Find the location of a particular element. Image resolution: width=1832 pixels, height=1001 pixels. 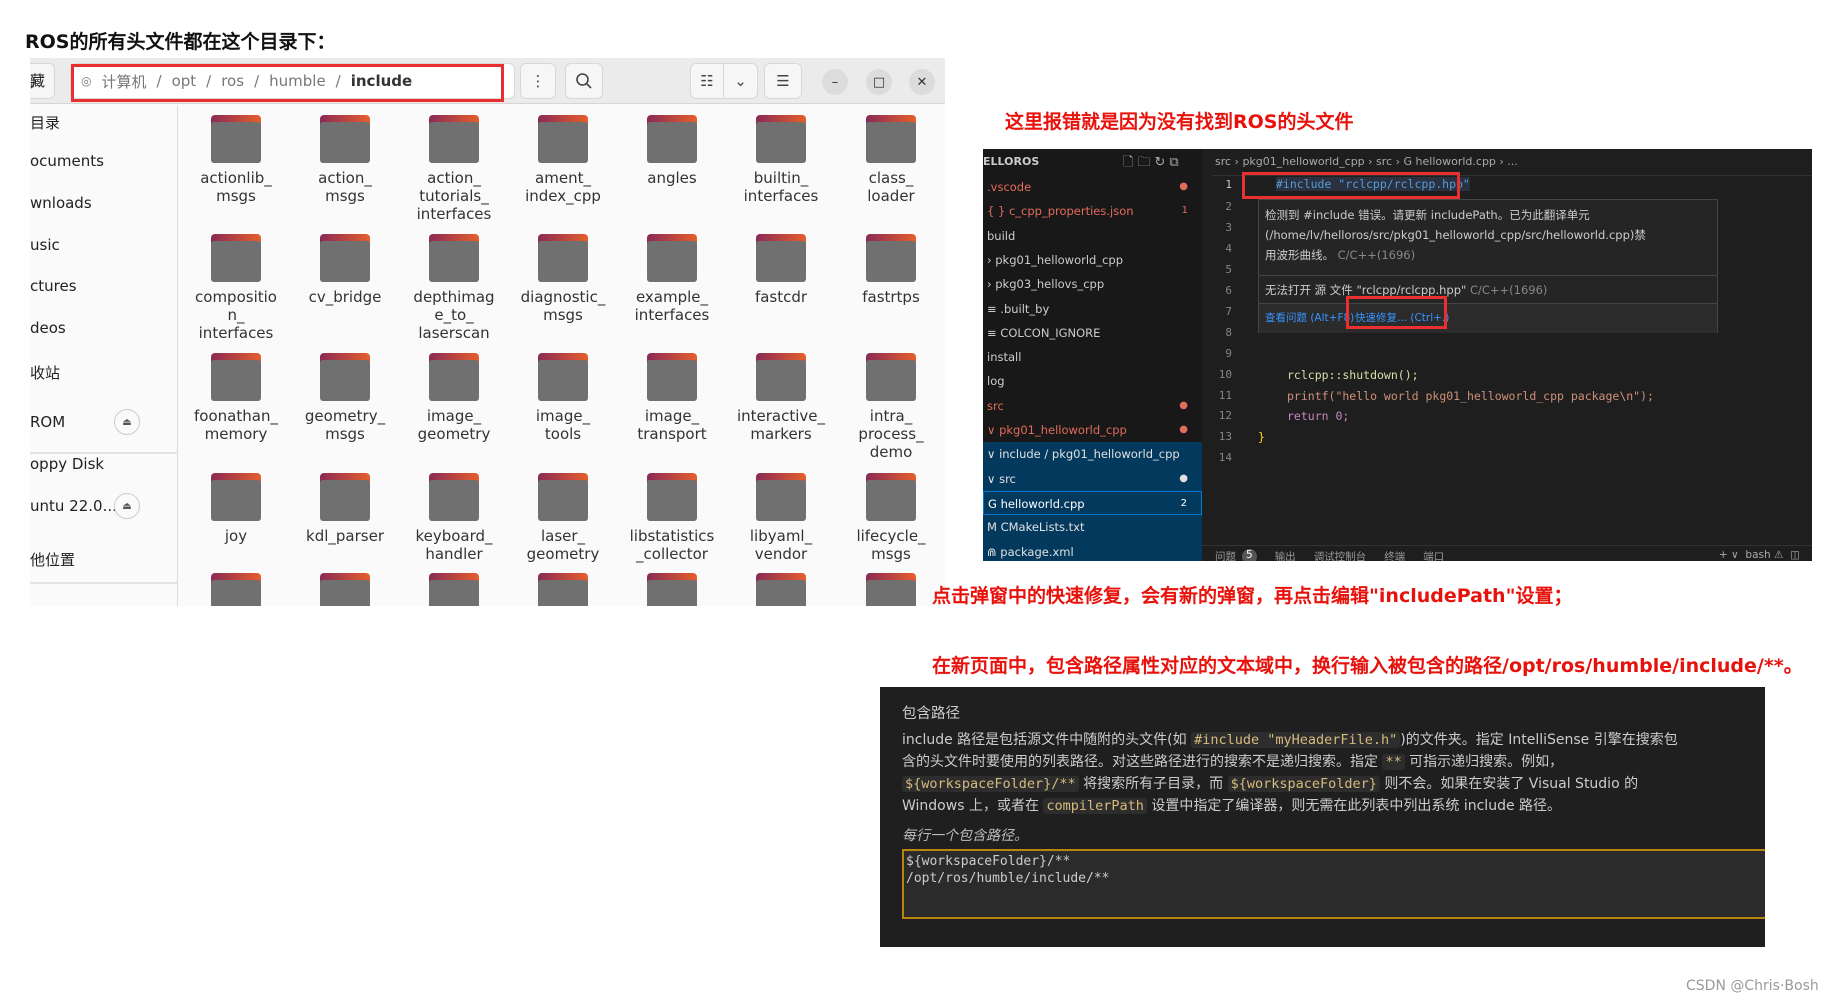

panel-tab: 端口 is located at coordinates (1433, 555).